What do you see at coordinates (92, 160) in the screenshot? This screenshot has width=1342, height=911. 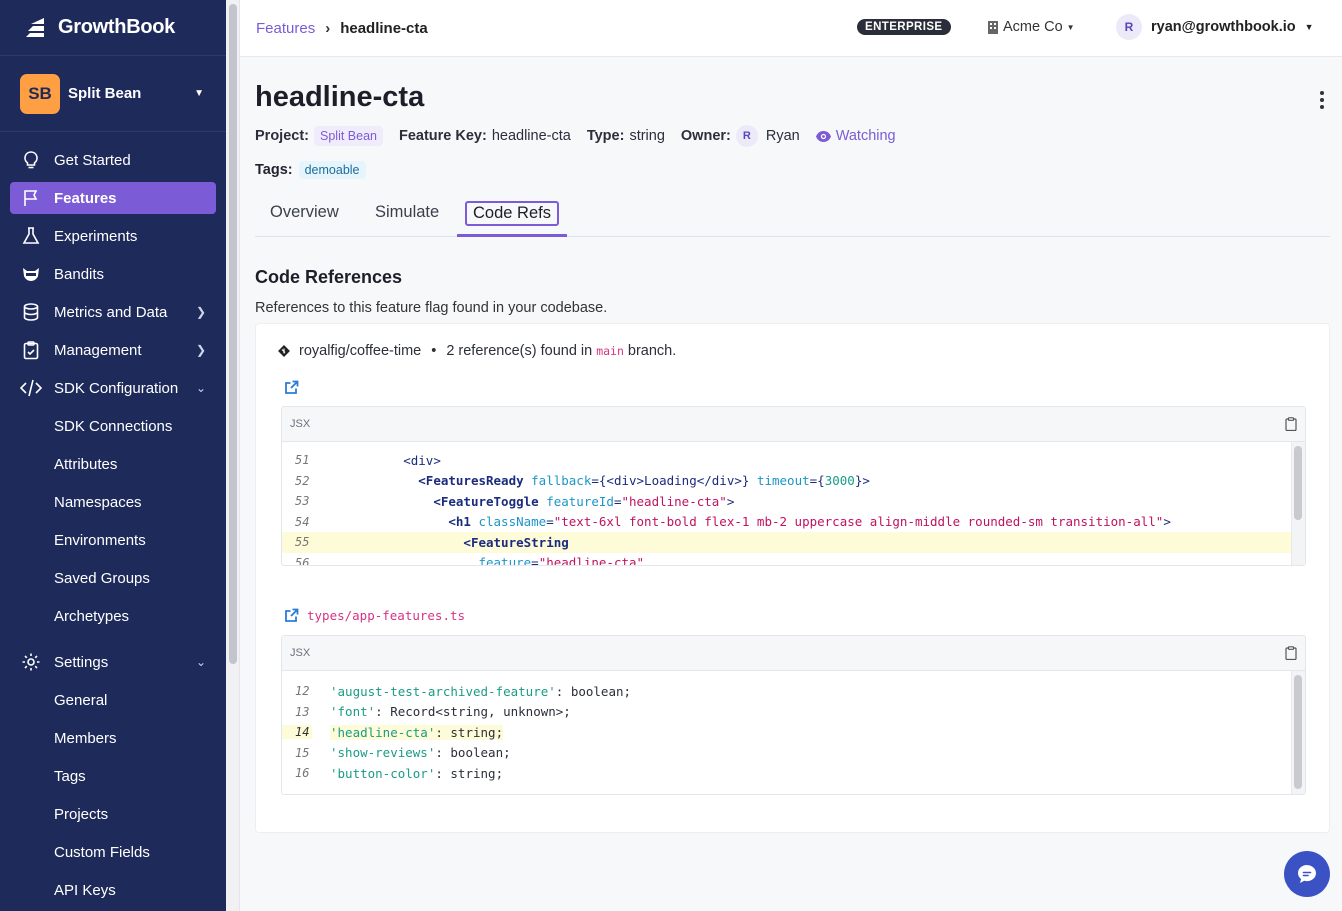 I see `sidebar-item-label: Get Started` at bounding box center [92, 160].